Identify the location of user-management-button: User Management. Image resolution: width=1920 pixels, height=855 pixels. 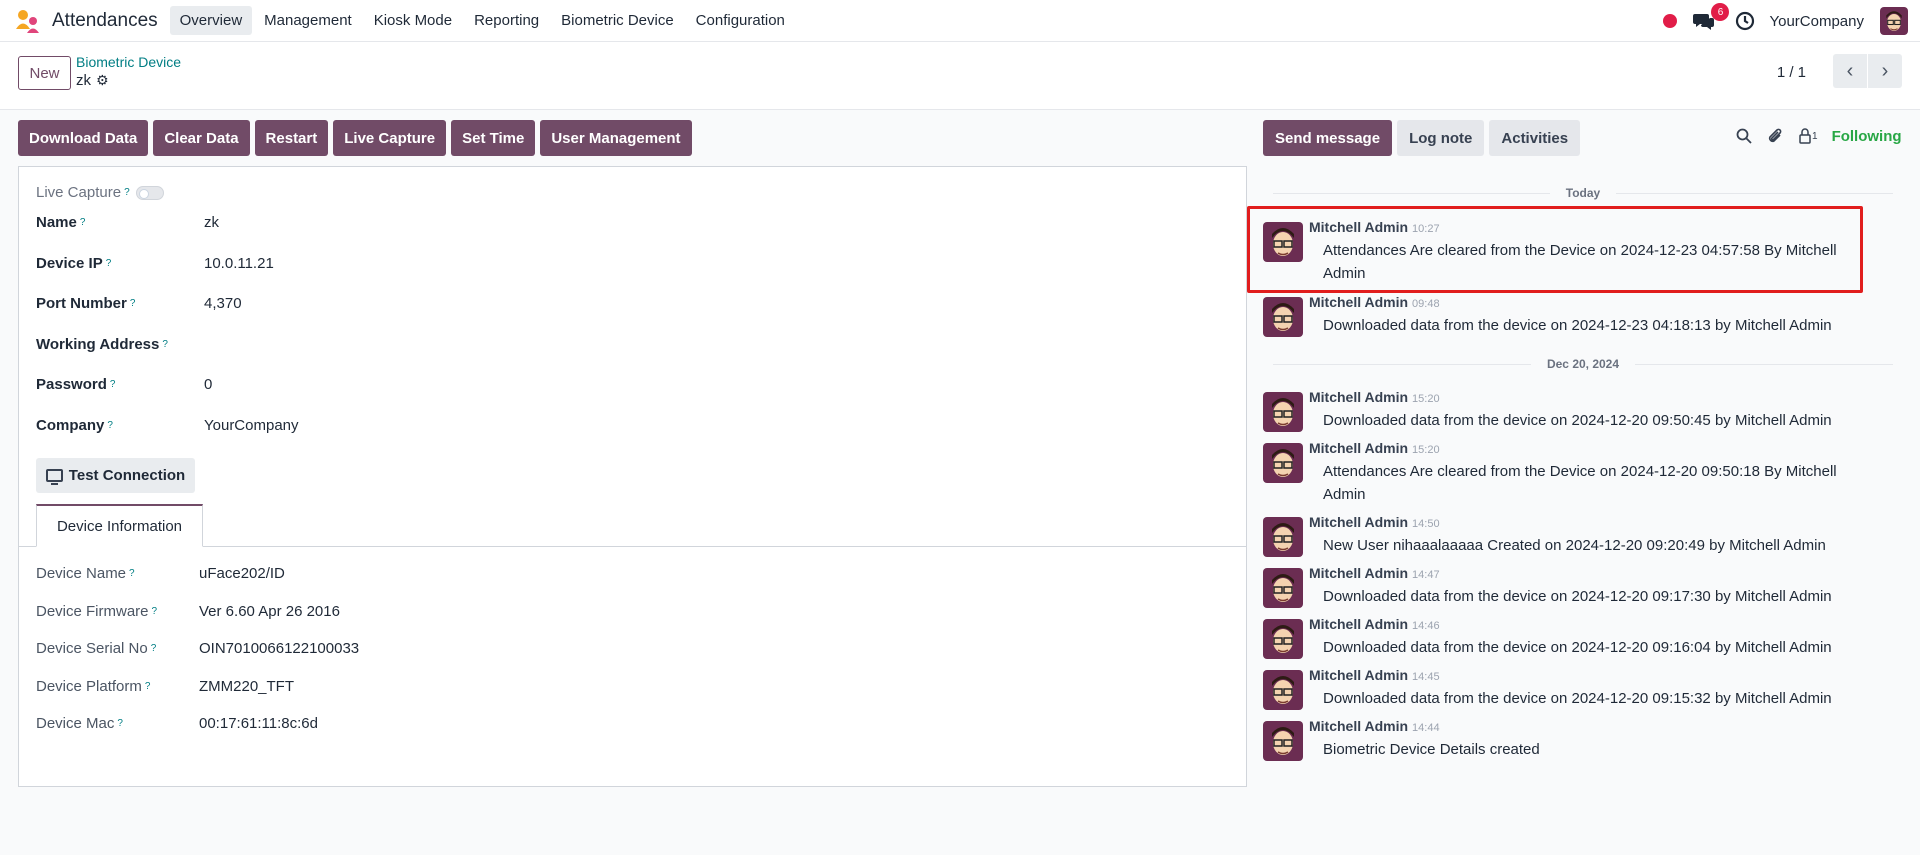
(616, 138).